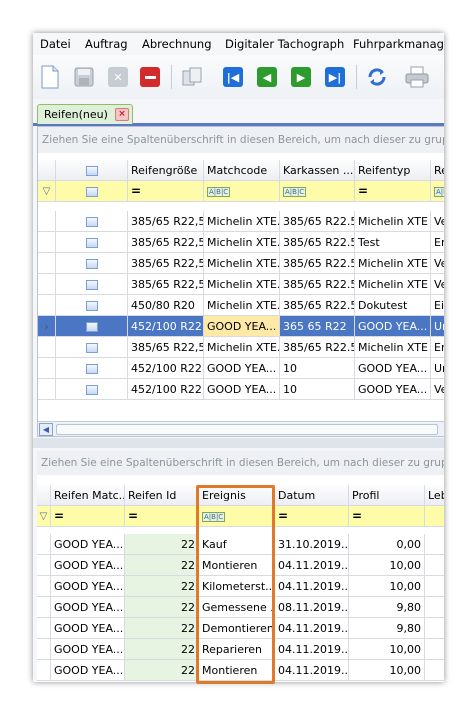 The height and width of the screenshot is (712, 474). Describe the element at coordinates (237, 544) in the screenshot. I see `table-cell: Kauf` at that location.